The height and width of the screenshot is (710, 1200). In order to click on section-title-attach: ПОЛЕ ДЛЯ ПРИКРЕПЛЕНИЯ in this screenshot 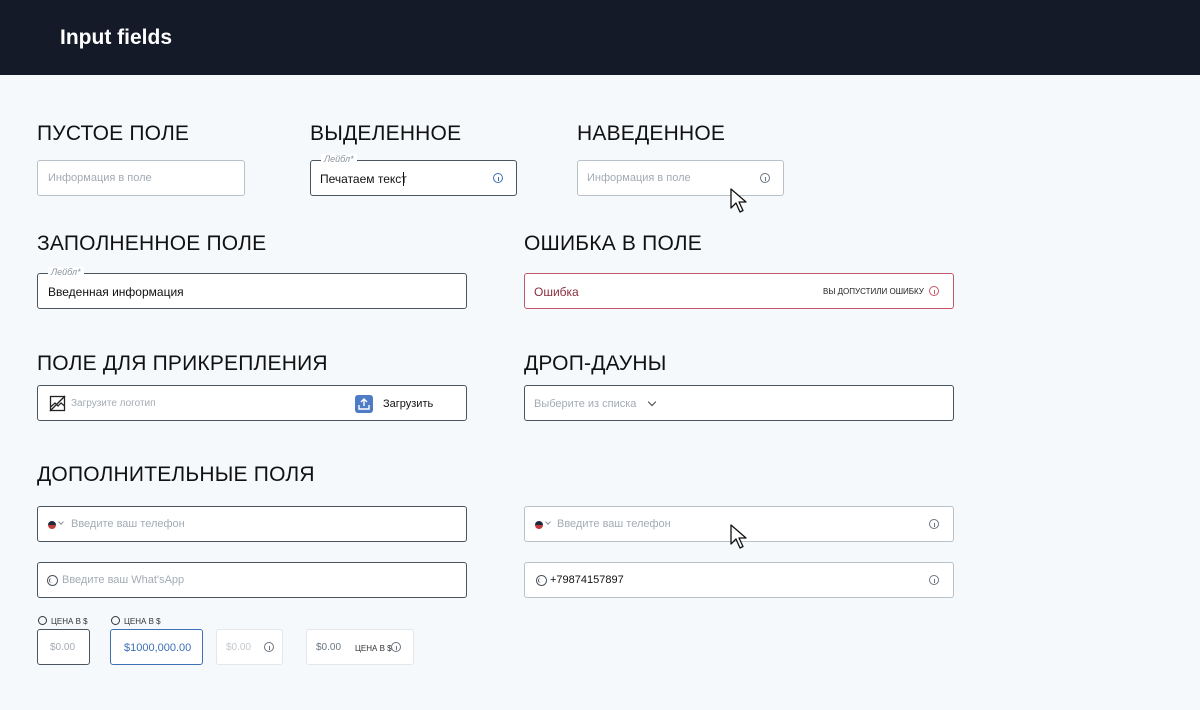, I will do `click(182, 363)`.